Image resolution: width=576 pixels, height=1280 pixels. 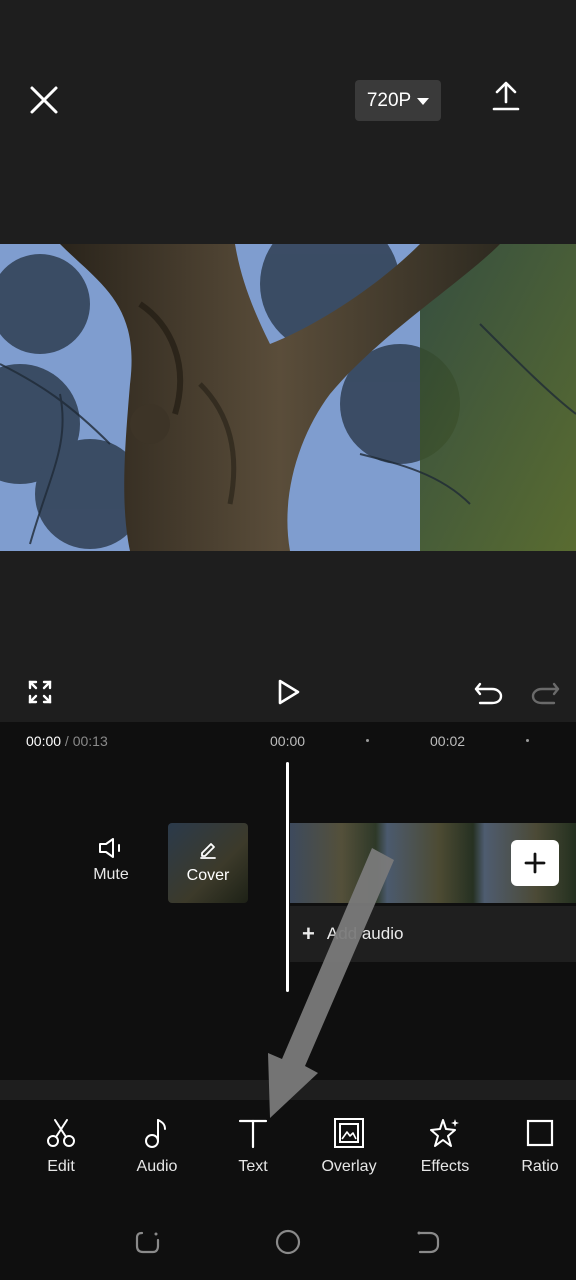 I want to click on add-clip-button, so click(x=535, y=863).